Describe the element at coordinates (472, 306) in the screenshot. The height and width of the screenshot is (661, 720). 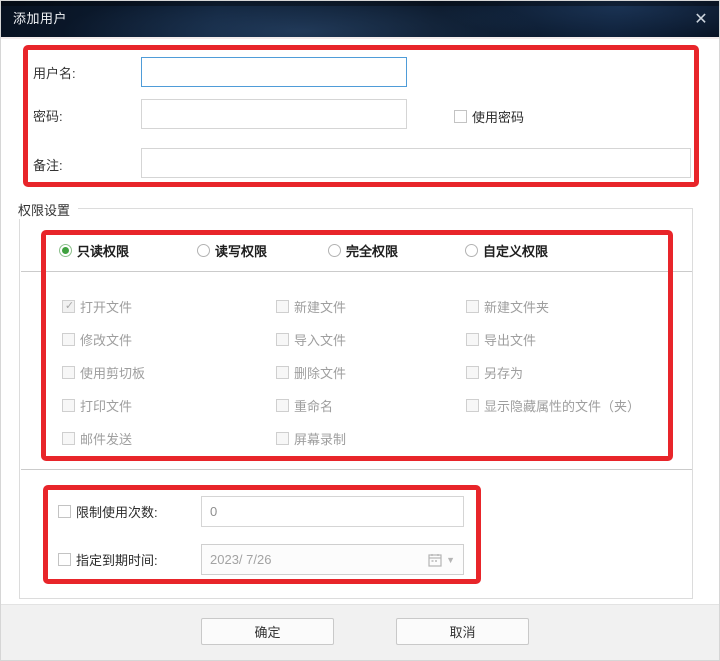
I see `perm-new-folder-checkbox` at that location.